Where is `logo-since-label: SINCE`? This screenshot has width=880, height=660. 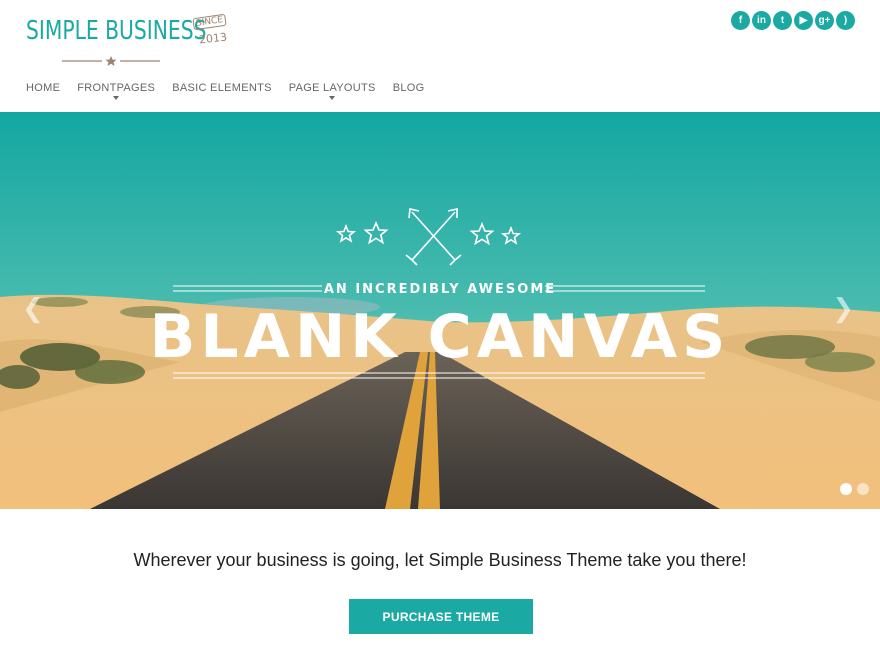
logo-since-label: SINCE is located at coordinates (209, 22).